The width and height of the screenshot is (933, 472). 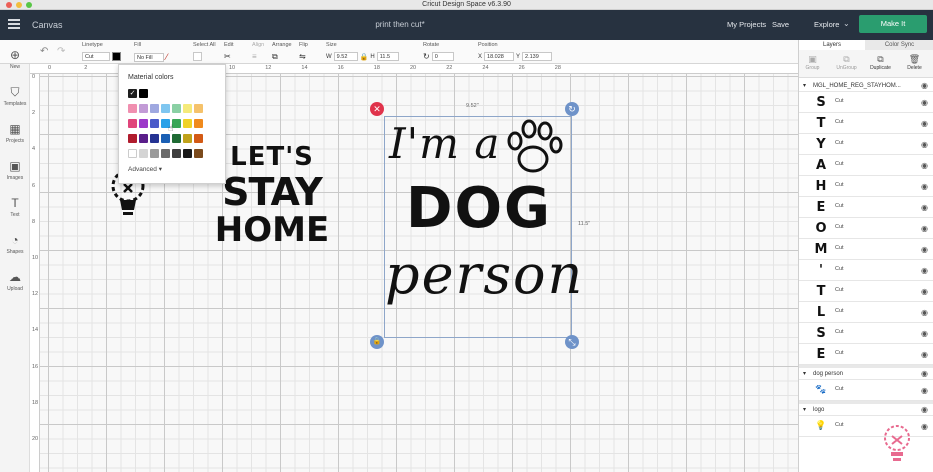 I want to click on arrange-control: Arrange ⧉, so click(x=282, y=52).